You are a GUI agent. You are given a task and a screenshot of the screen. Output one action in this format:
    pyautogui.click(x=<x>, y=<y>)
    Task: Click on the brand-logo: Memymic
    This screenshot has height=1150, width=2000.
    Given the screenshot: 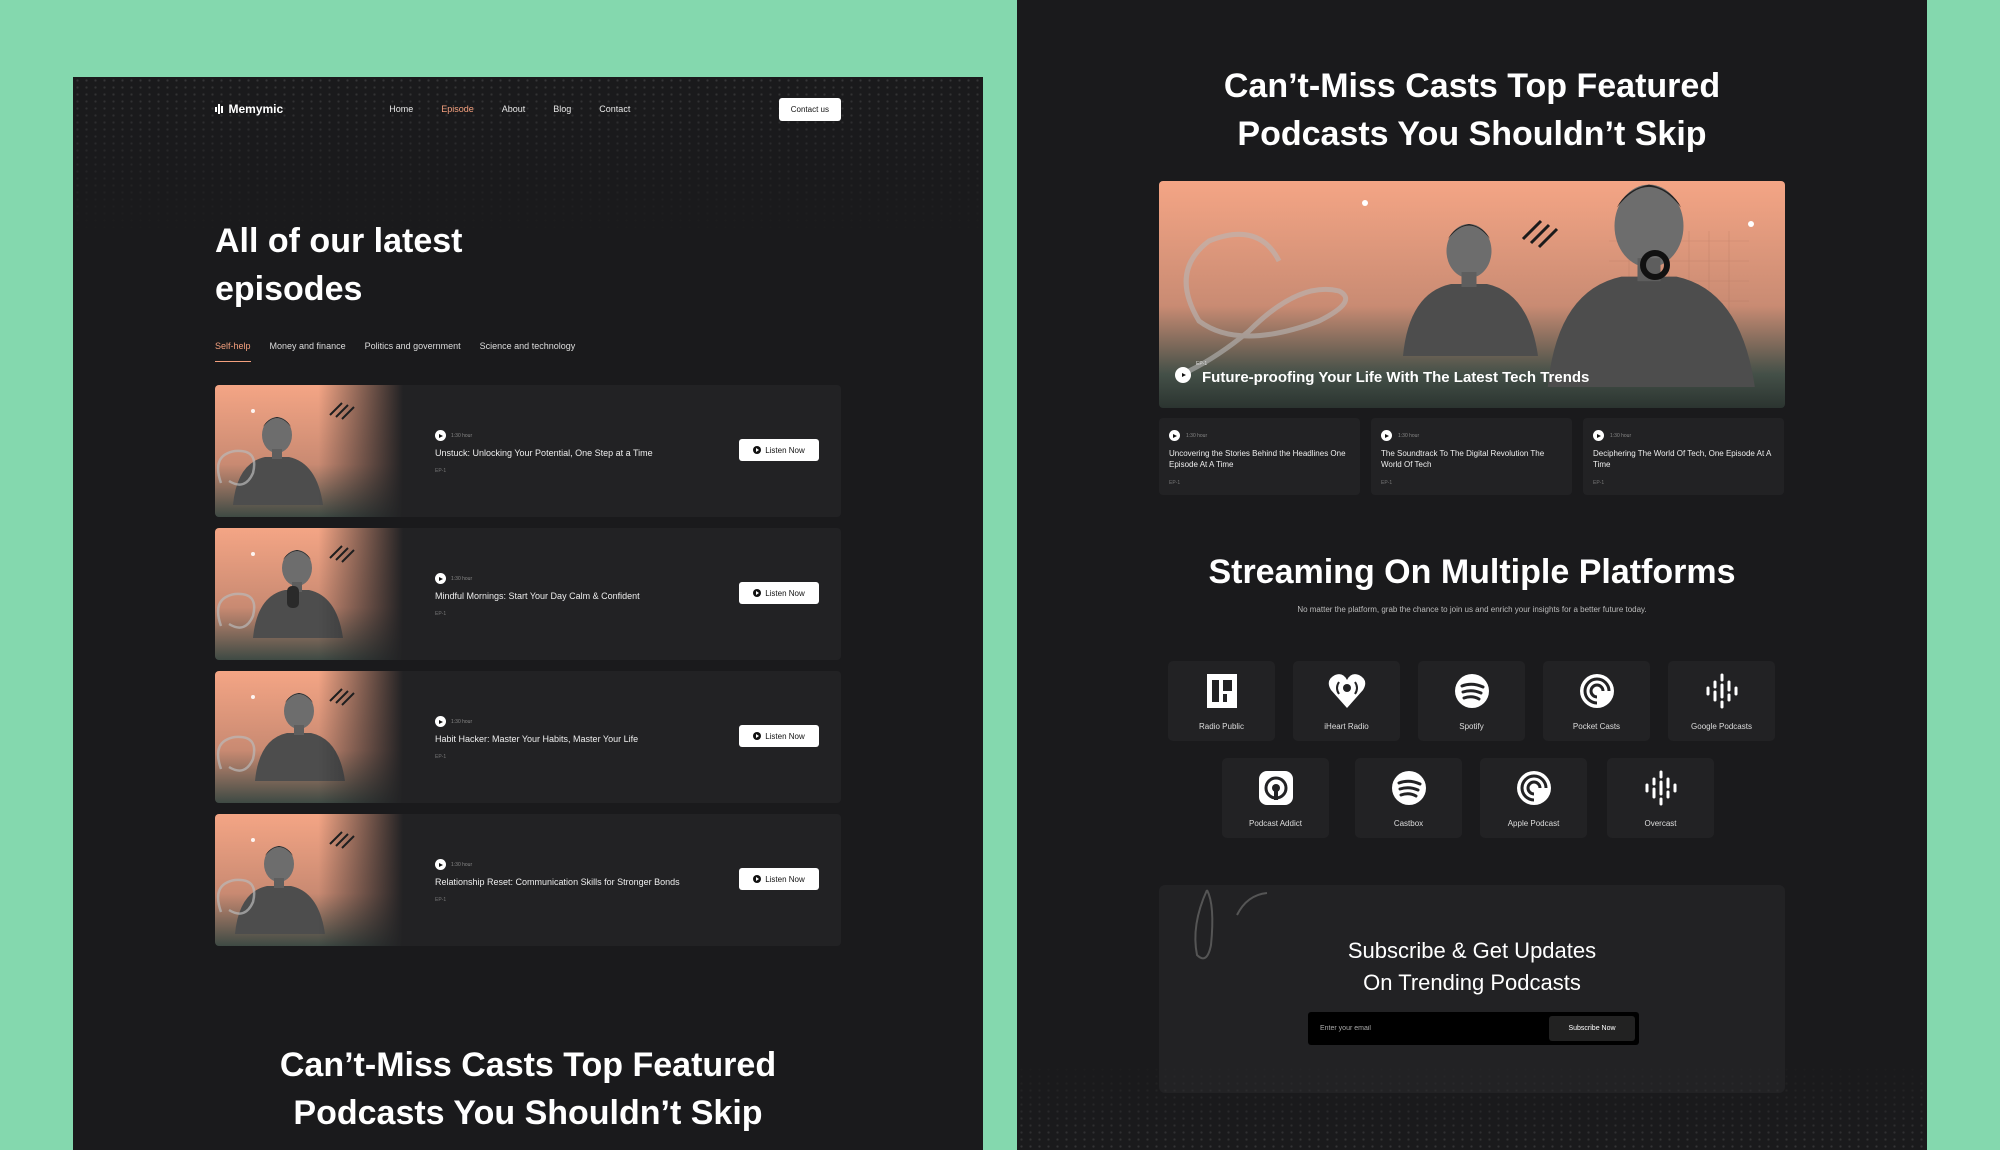 What is the action you would take?
    pyautogui.click(x=249, y=109)
    